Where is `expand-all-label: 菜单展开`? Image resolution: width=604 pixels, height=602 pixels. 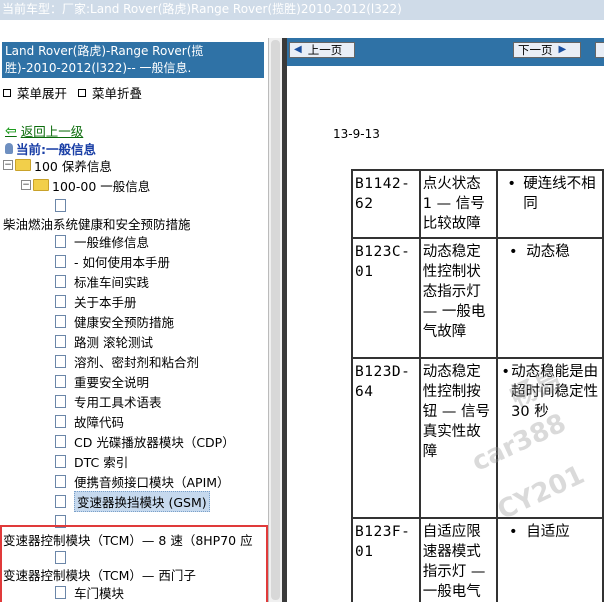 expand-all-label: 菜单展开 is located at coordinates (42, 93).